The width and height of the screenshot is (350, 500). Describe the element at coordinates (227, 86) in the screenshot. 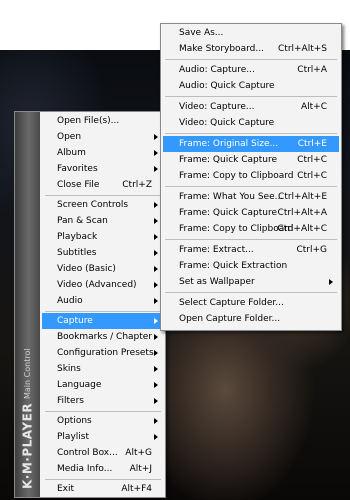

I see `submenu-item-label: Audio: Quick Capture` at that location.